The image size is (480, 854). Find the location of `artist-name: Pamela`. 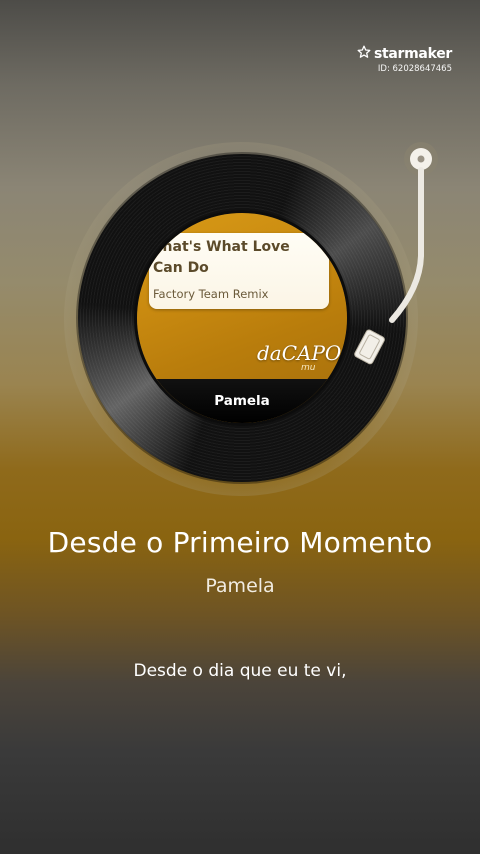

artist-name: Pamela is located at coordinates (240, 586).